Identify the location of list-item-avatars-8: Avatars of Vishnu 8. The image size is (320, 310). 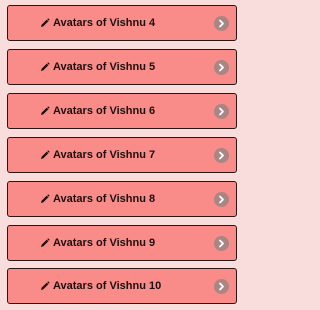
(122, 199).